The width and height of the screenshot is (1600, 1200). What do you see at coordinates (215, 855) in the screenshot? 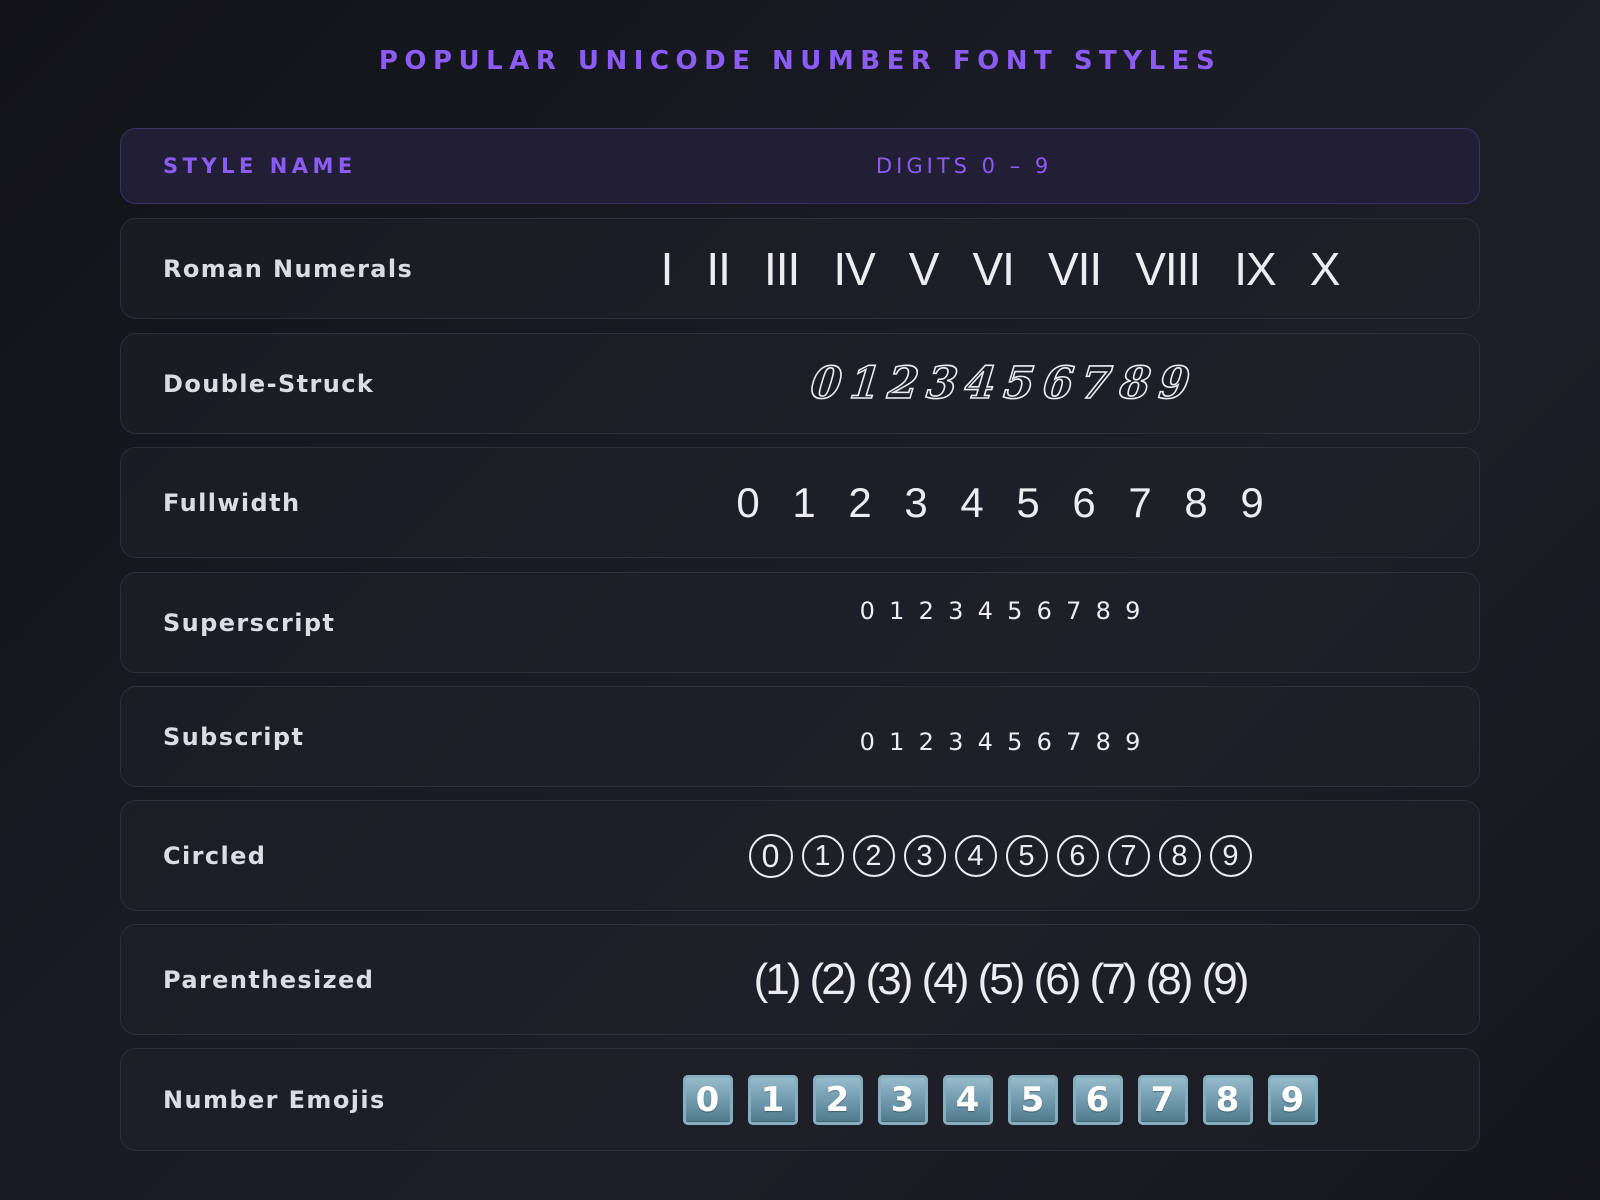
I see `style-name: Circled` at bounding box center [215, 855].